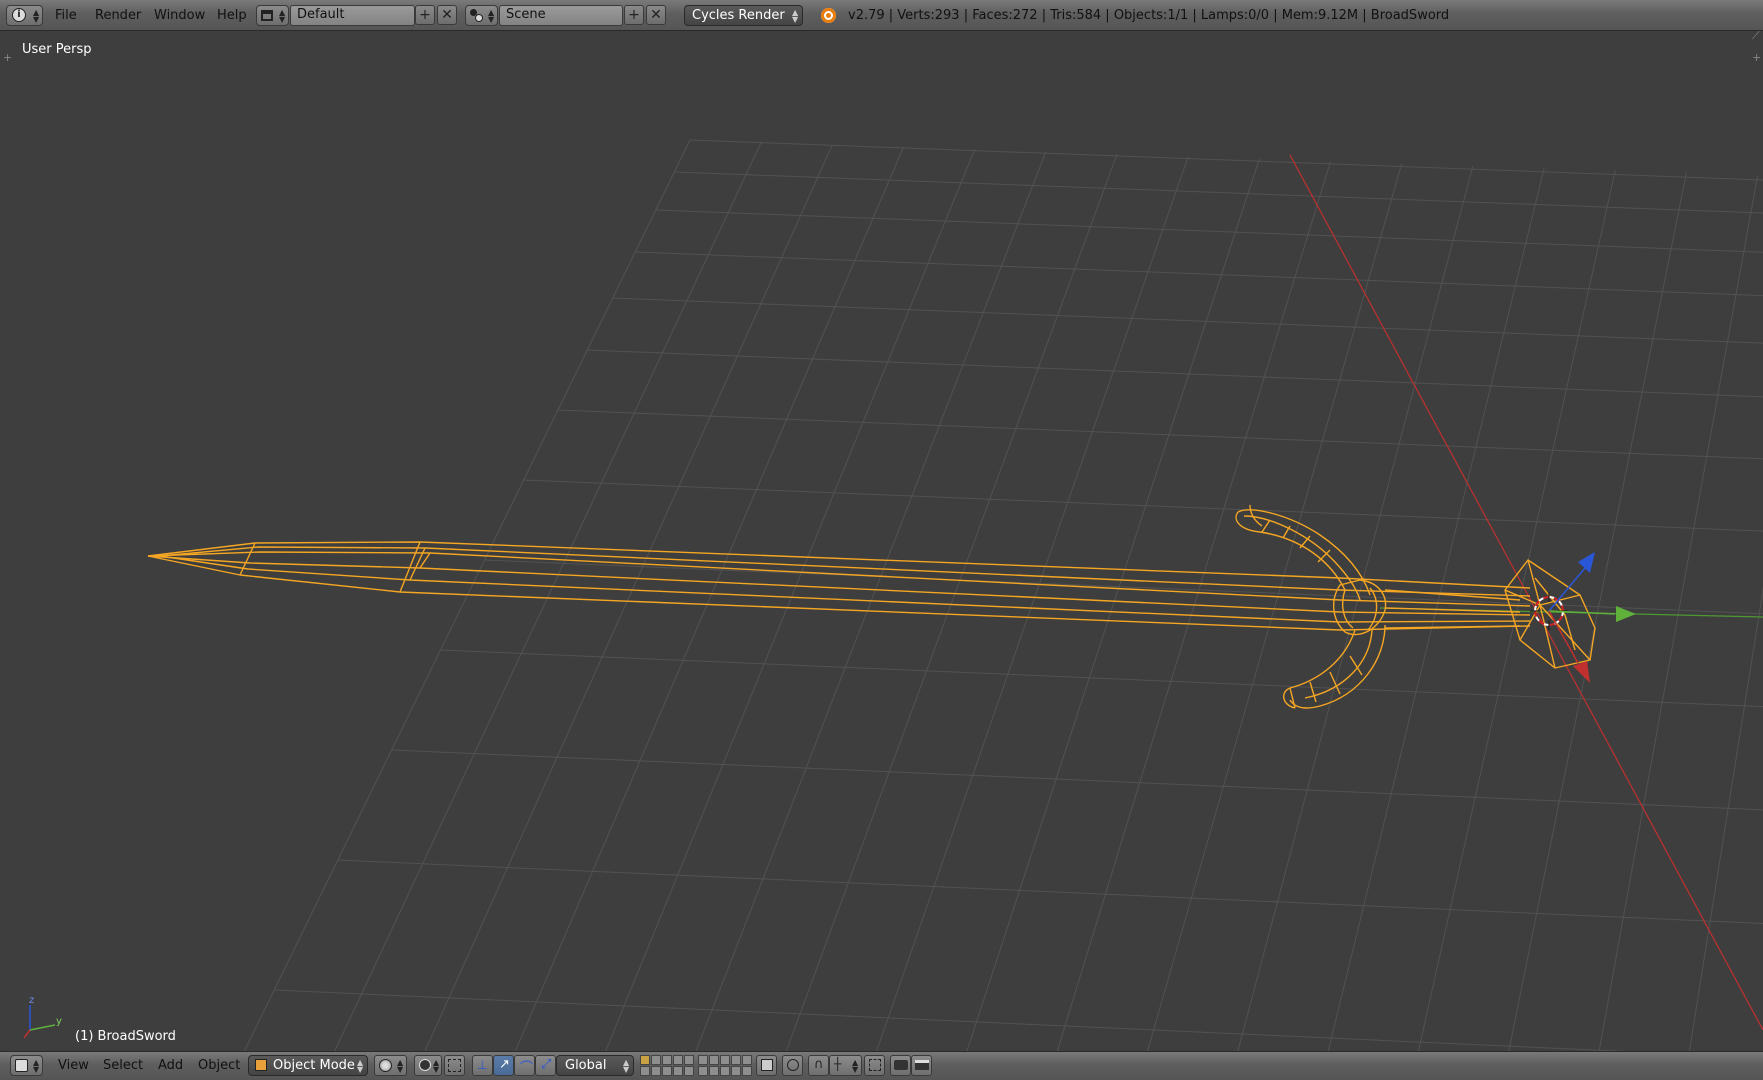 The height and width of the screenshot is (1080, 1763). I want to click on menu-help: Help, so click(232, 15).